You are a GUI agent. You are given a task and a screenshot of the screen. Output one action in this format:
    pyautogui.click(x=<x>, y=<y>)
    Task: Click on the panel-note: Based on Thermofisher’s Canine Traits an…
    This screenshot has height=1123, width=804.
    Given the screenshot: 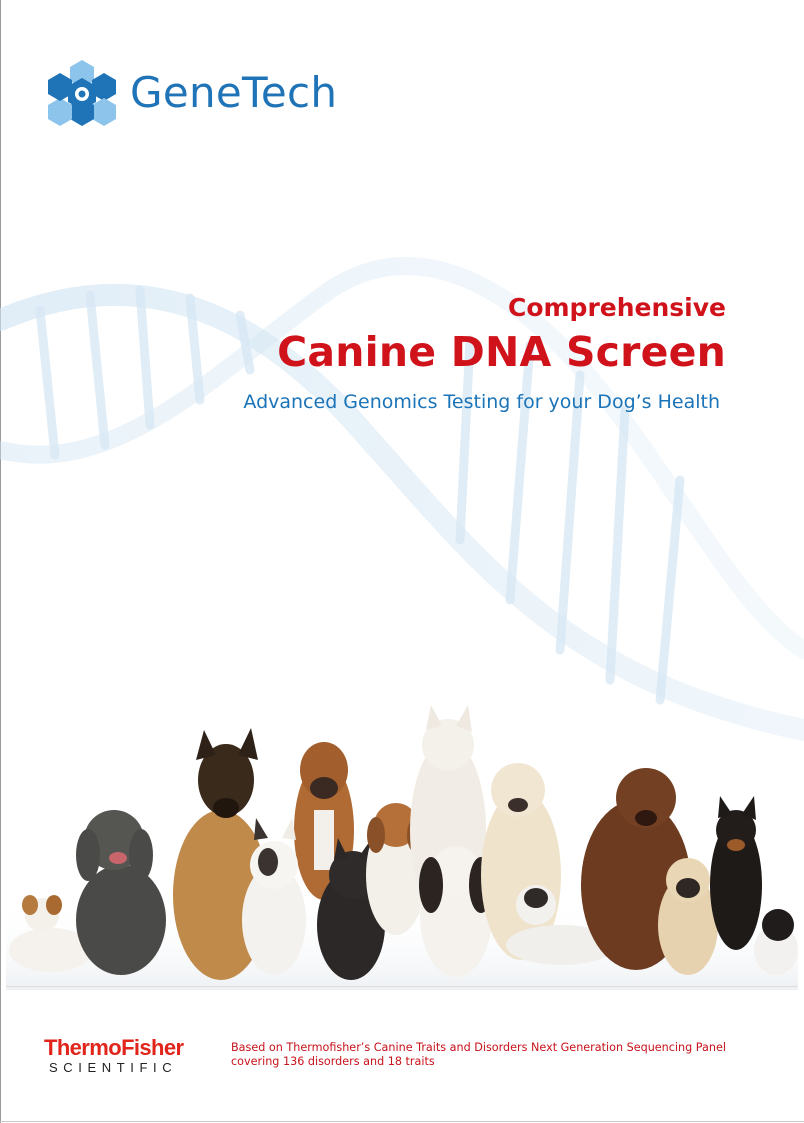 What is the action you would take?
    pyautogui.click(x=491, y=1055)
    